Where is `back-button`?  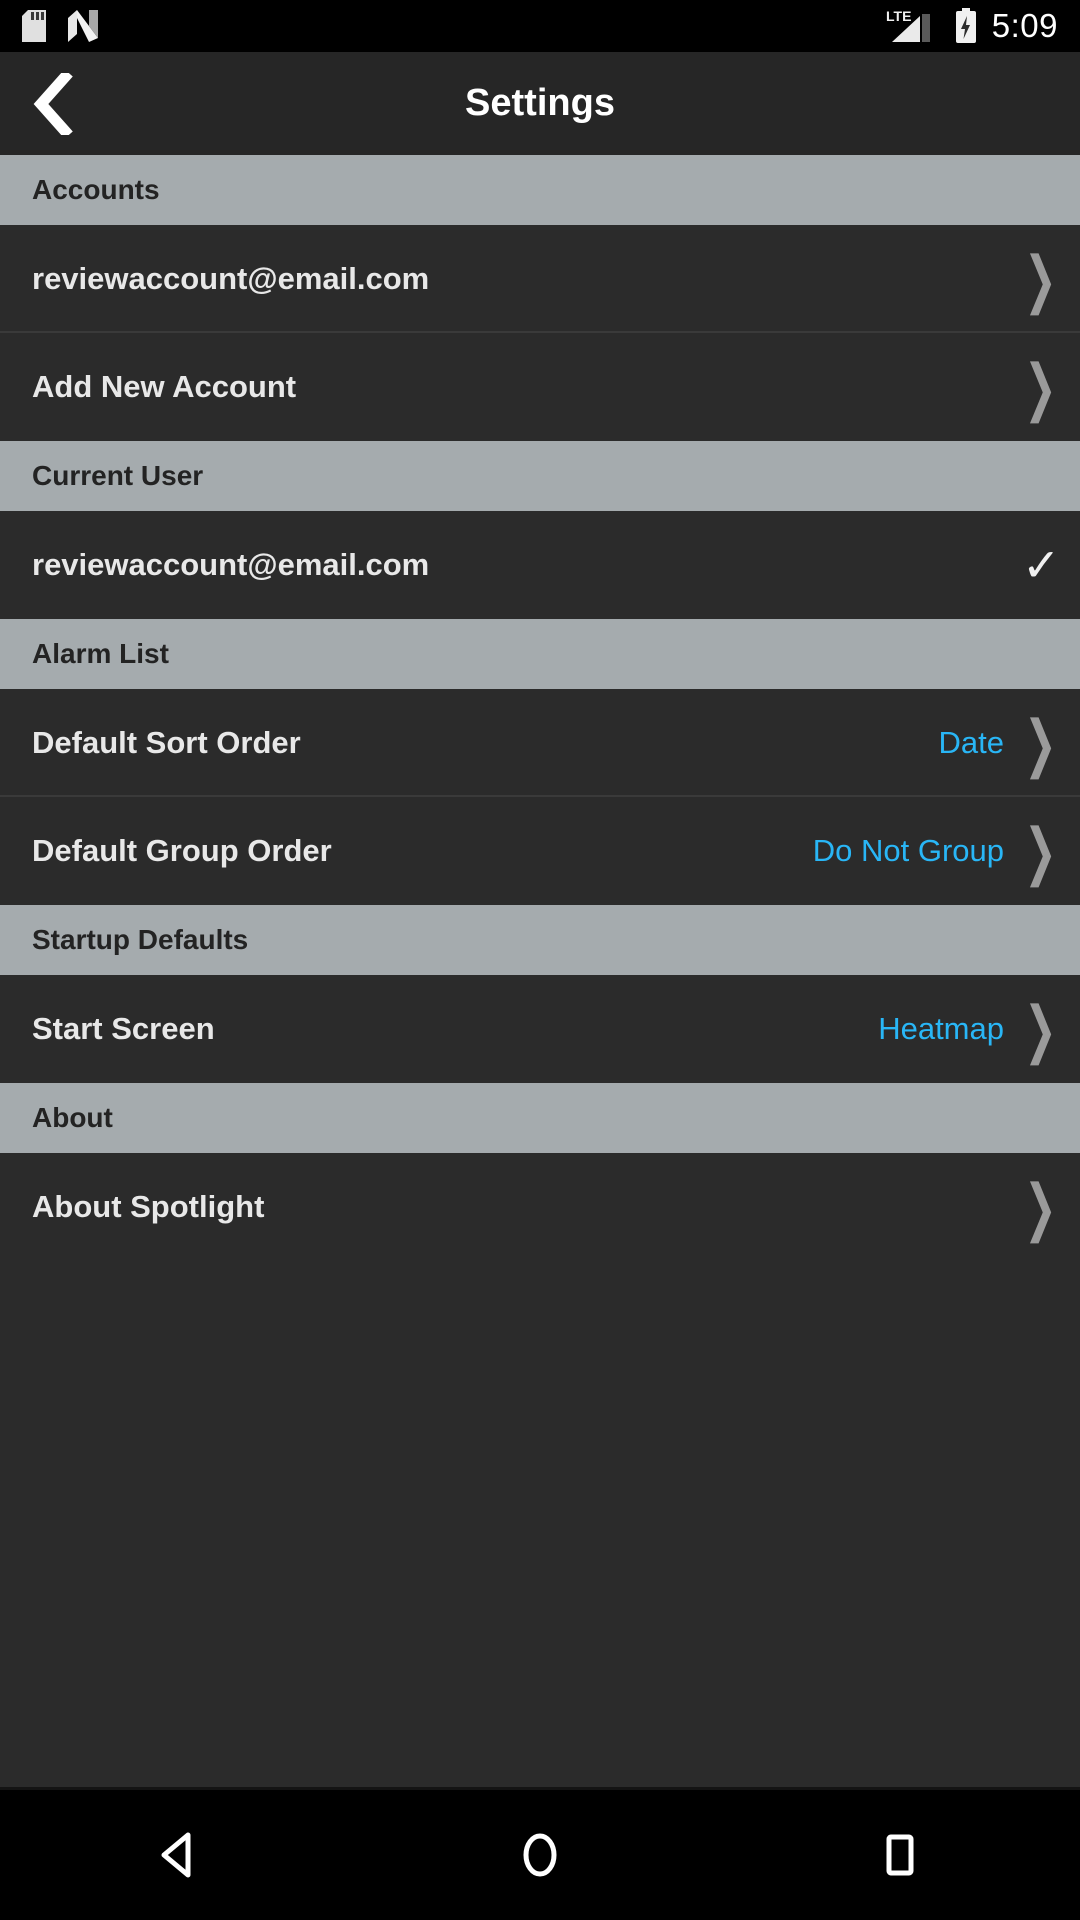 back-button is located at coordinates (52, 103).